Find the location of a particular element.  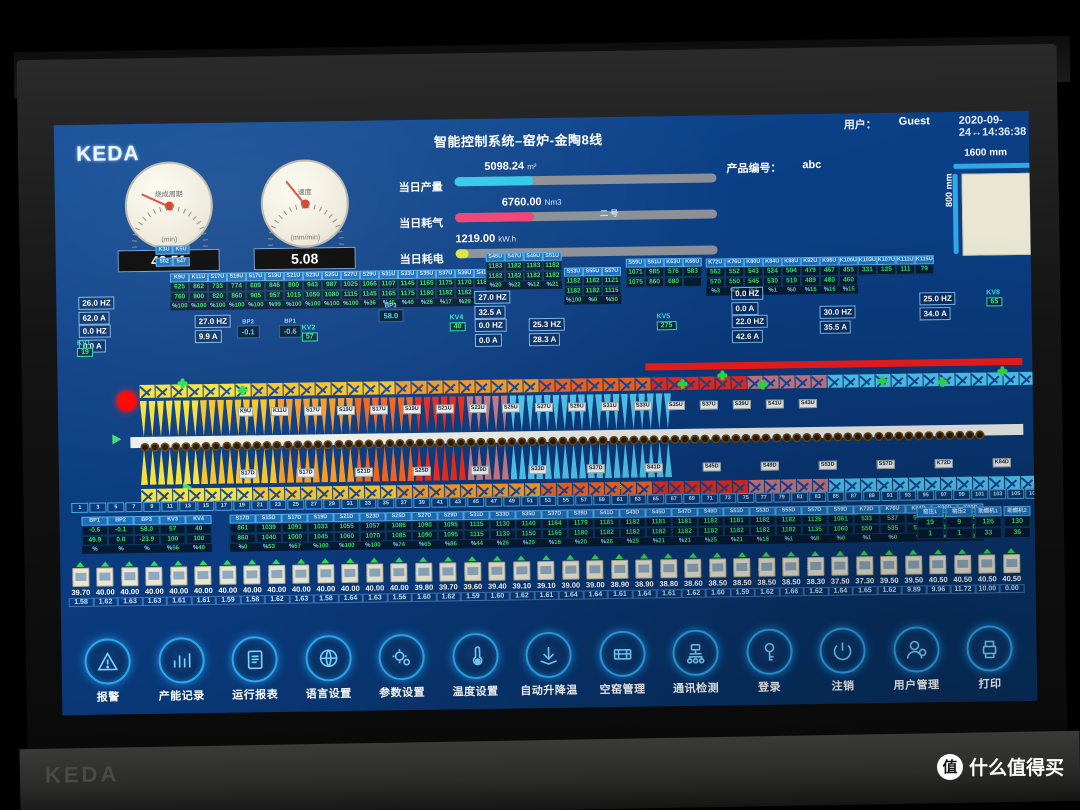

setpoint-value: 479 is located at coordinates (810, 271).